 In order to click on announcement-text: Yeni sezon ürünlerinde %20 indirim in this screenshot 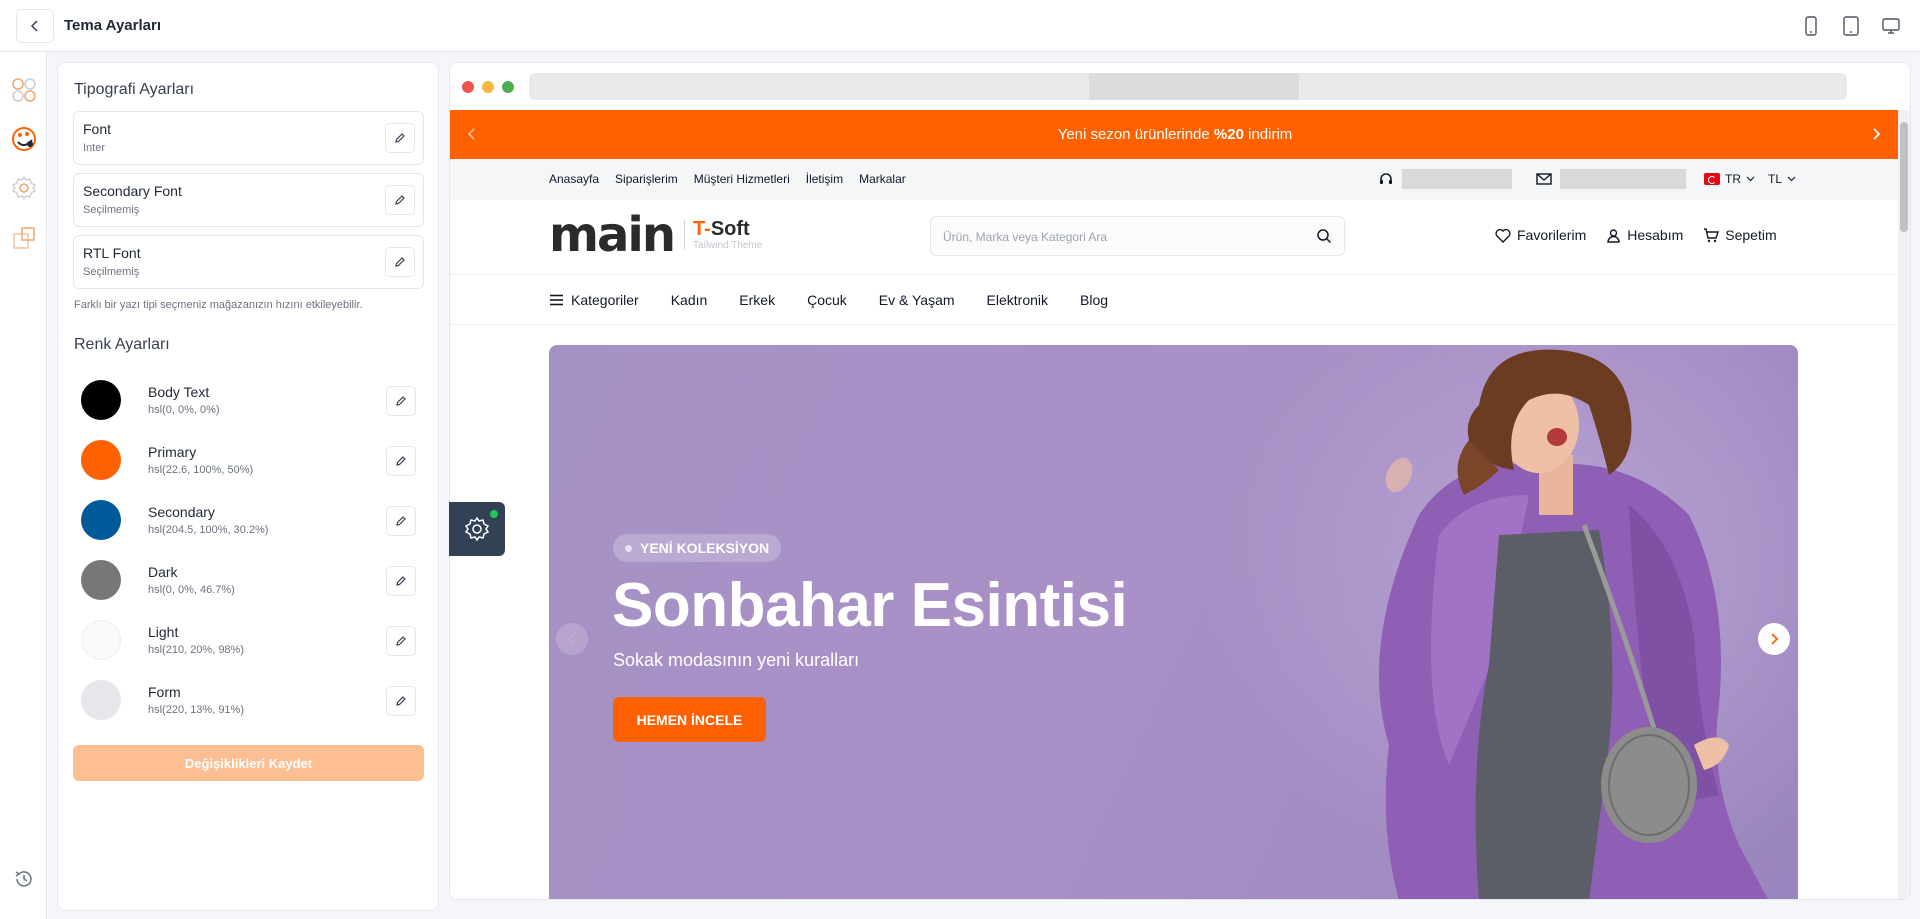, I will do `click(1175, 134)`.